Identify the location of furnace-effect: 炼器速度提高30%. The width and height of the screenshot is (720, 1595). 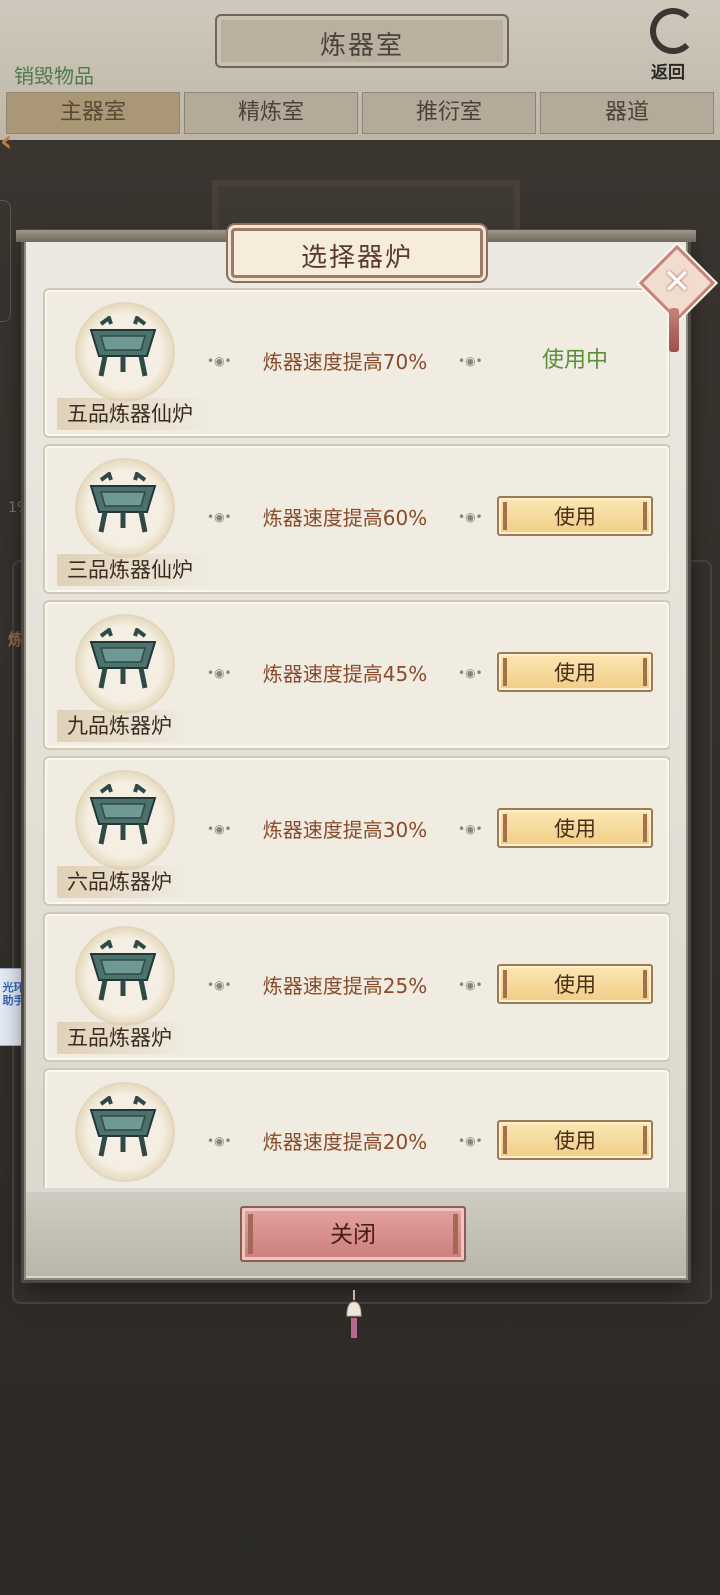
(345, 830).